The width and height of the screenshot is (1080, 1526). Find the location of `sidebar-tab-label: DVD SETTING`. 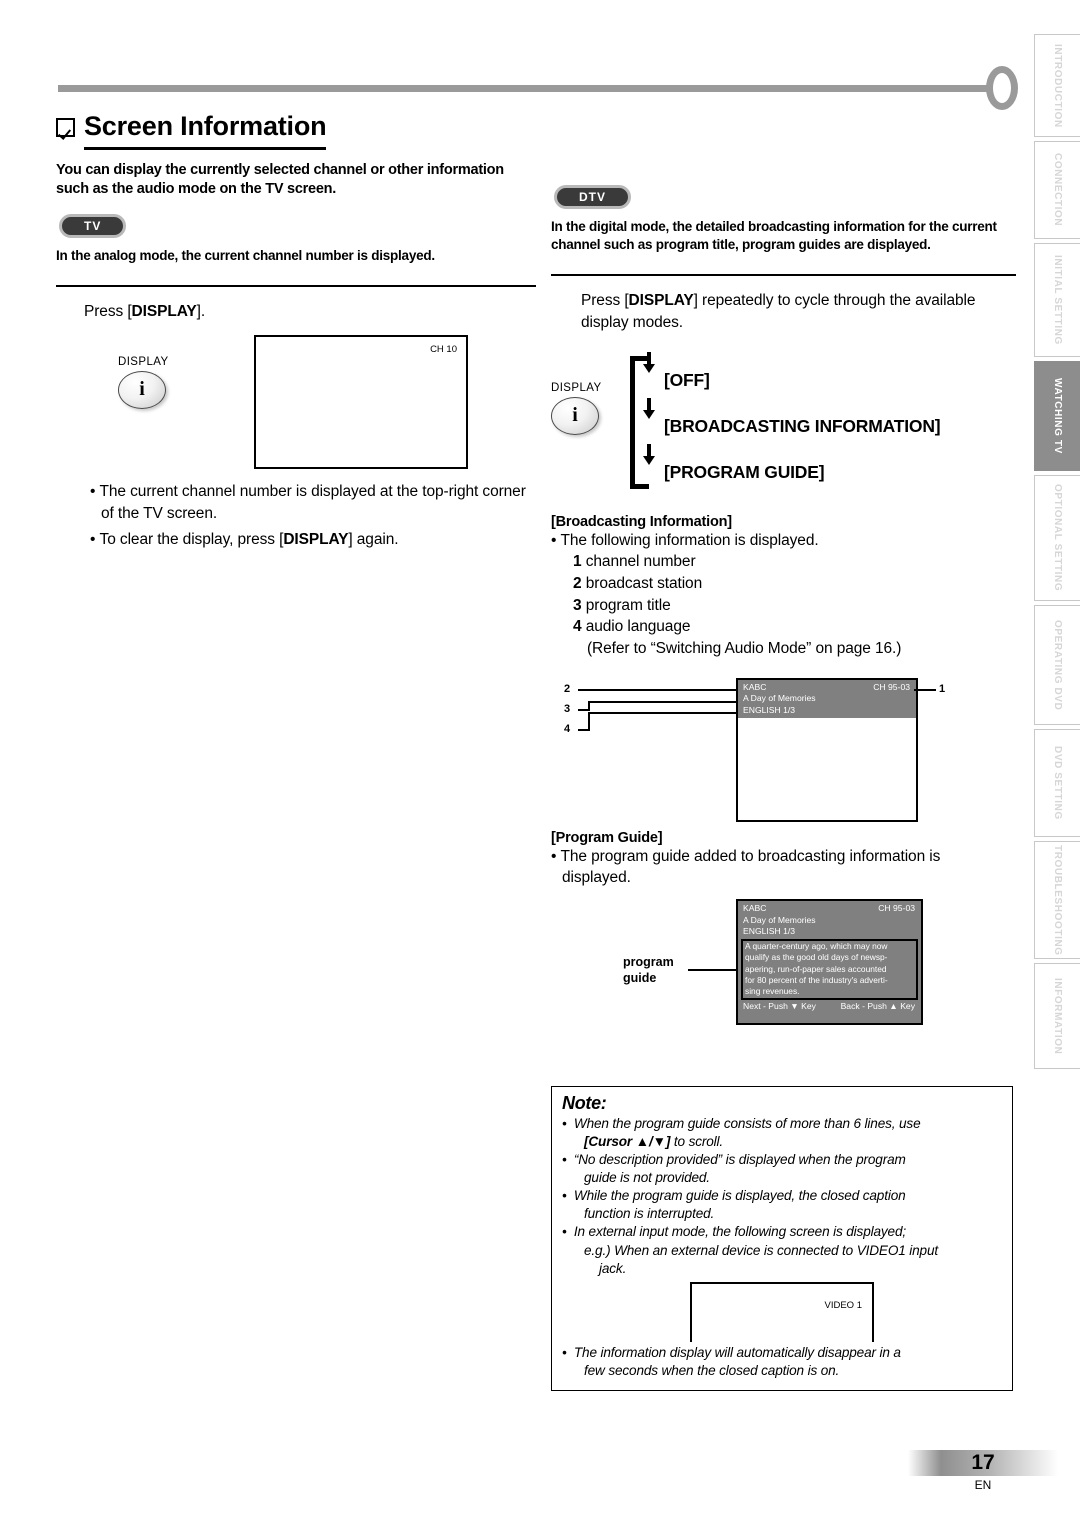

sidebar-tab-label: DVD SETTING is located at coordinates (1057, 783).